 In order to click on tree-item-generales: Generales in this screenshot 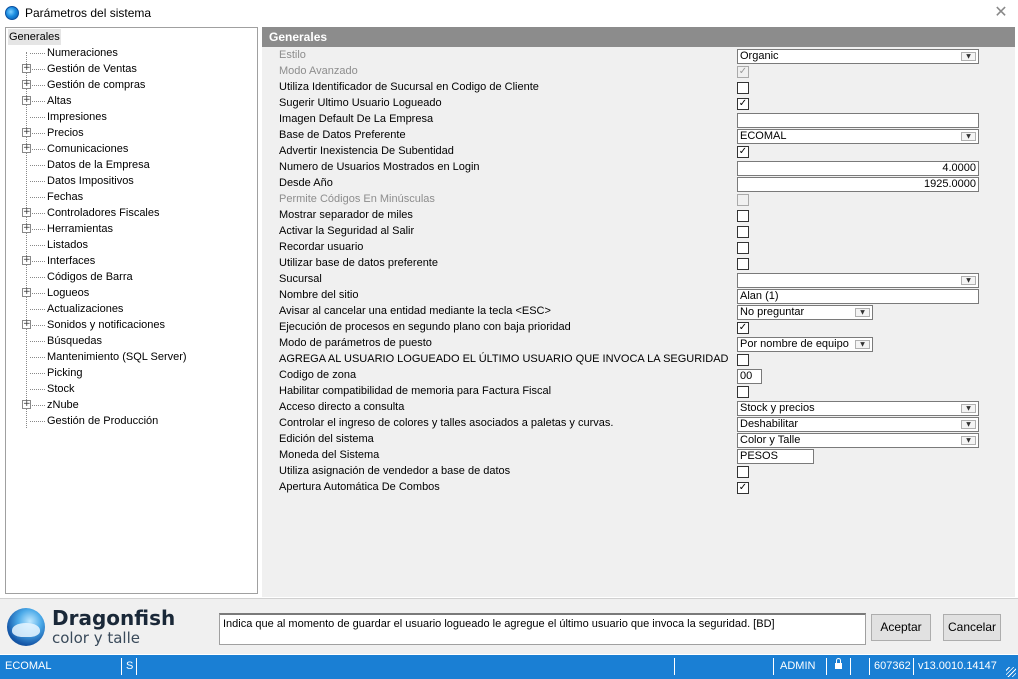, I will do `click(131, 37)`.